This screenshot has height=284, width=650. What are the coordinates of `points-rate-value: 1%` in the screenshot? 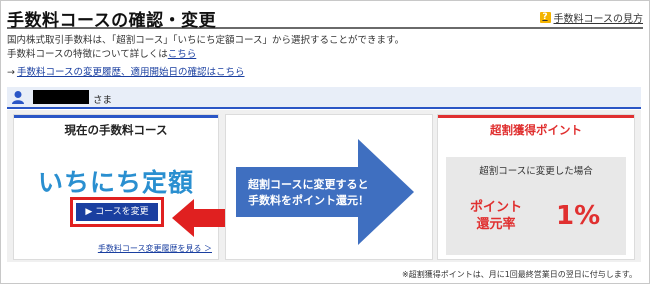 It's located at (578, 216).